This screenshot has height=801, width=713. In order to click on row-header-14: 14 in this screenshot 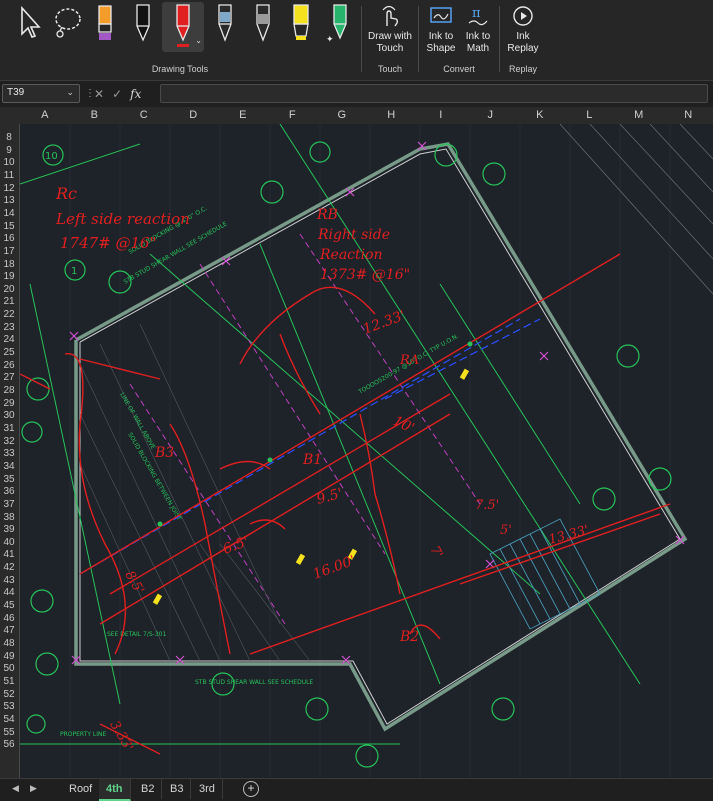, I will do `click(9, 214)`.